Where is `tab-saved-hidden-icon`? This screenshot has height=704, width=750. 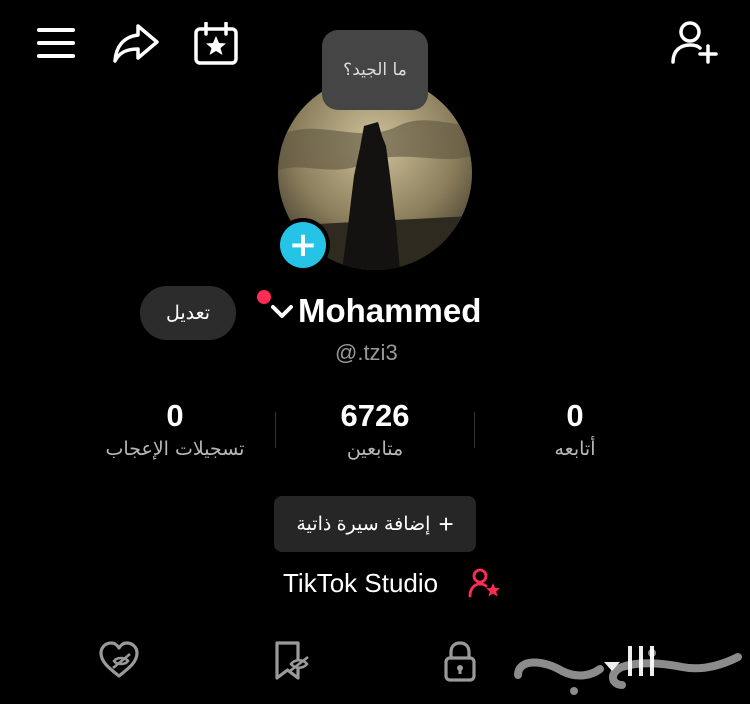
tab-saved-hidden-icon is located at coordinates (292, 661).